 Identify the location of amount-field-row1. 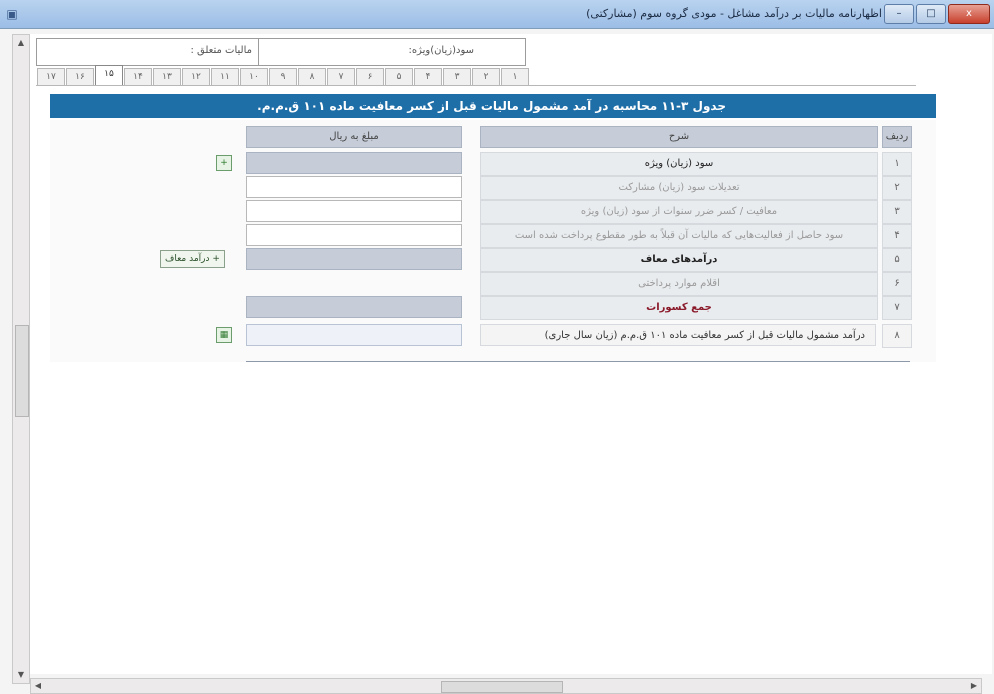
(354, 163).